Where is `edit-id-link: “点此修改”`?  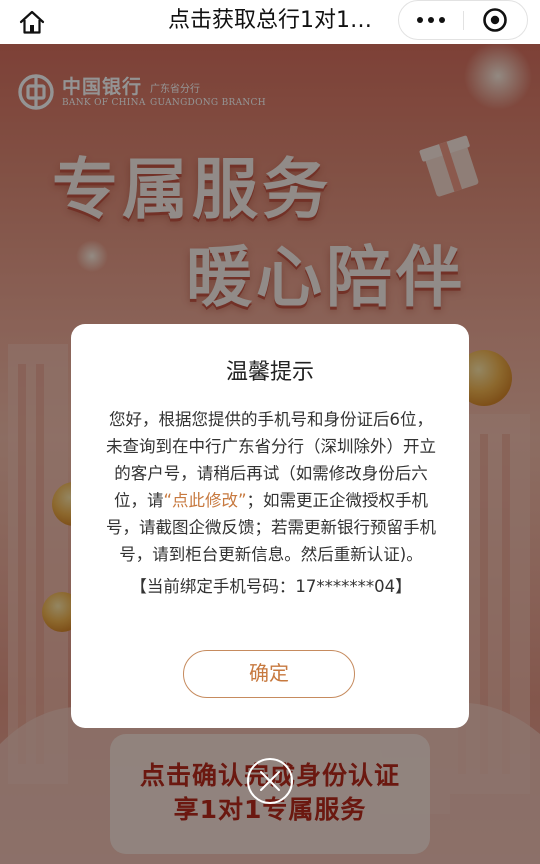 edit-id-link: “点此修改” is located at coordinates (204, 500).